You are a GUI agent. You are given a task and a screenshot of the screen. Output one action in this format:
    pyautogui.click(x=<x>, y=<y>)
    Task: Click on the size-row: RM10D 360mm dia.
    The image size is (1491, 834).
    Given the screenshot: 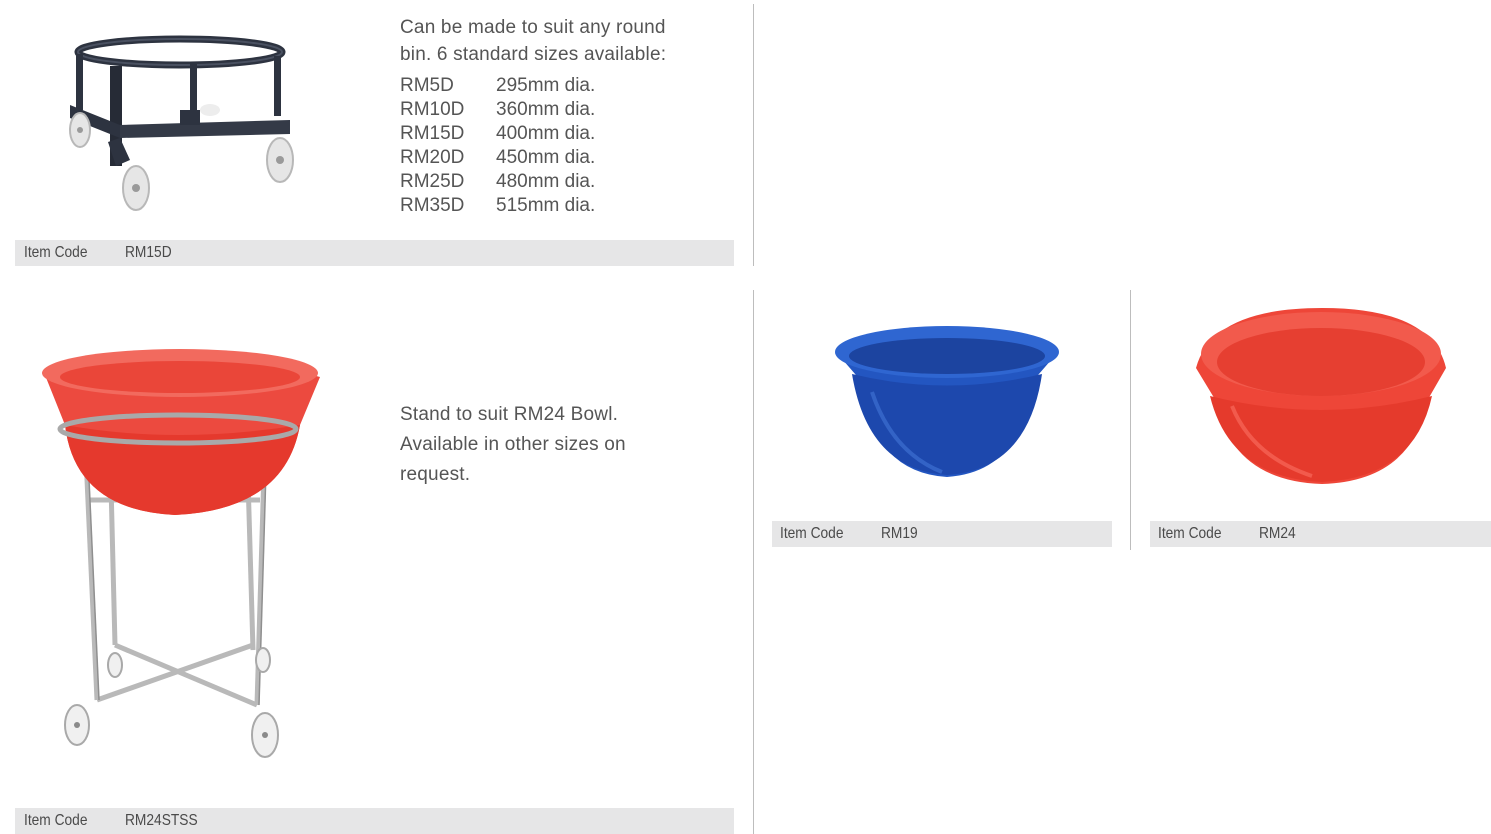 What is the action you would take?
    pyautogui.click(x=497, y=110)
    